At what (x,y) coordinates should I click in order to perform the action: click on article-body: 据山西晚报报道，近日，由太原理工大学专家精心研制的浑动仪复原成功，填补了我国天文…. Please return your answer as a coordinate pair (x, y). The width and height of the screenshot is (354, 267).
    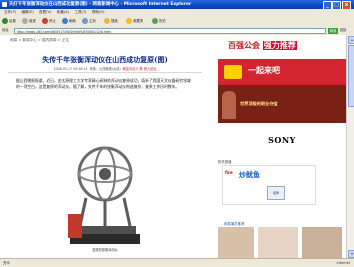
    Looking at the image, I should click on (103, 83).